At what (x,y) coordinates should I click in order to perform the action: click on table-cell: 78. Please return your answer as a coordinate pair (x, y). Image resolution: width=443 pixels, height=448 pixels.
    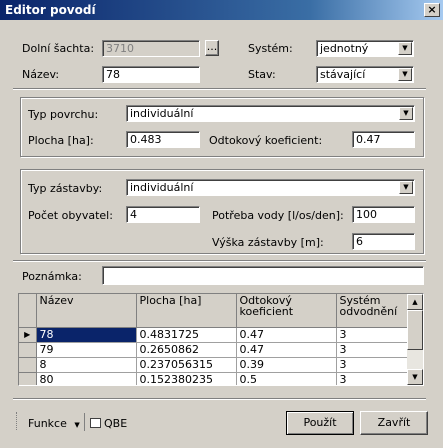
    Looking at the image, I should click on (86, 335).